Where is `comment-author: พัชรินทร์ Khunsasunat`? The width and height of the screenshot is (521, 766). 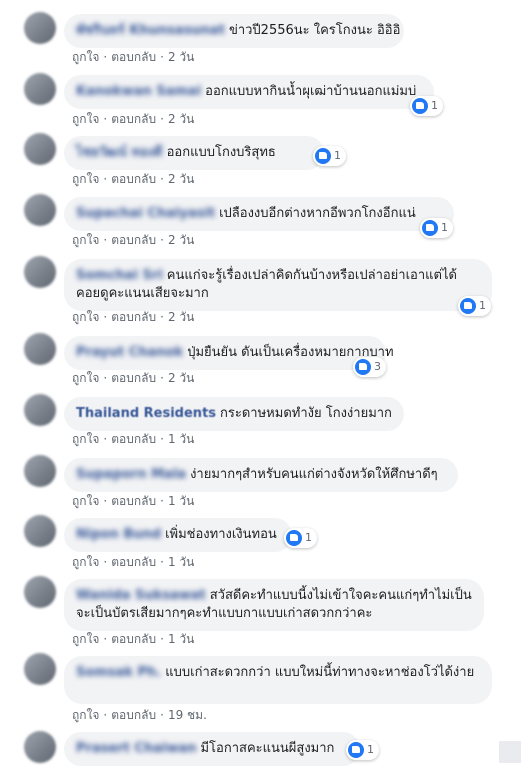 comment-author: พัชรินทร์ Khunsasunat is located at coordinates (150, 31).